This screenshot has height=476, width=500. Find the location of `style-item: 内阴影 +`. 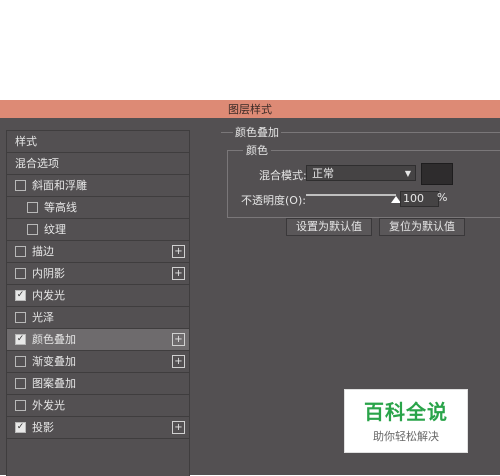

style-item: 内阴影 + is located at coordinates (98, 274).